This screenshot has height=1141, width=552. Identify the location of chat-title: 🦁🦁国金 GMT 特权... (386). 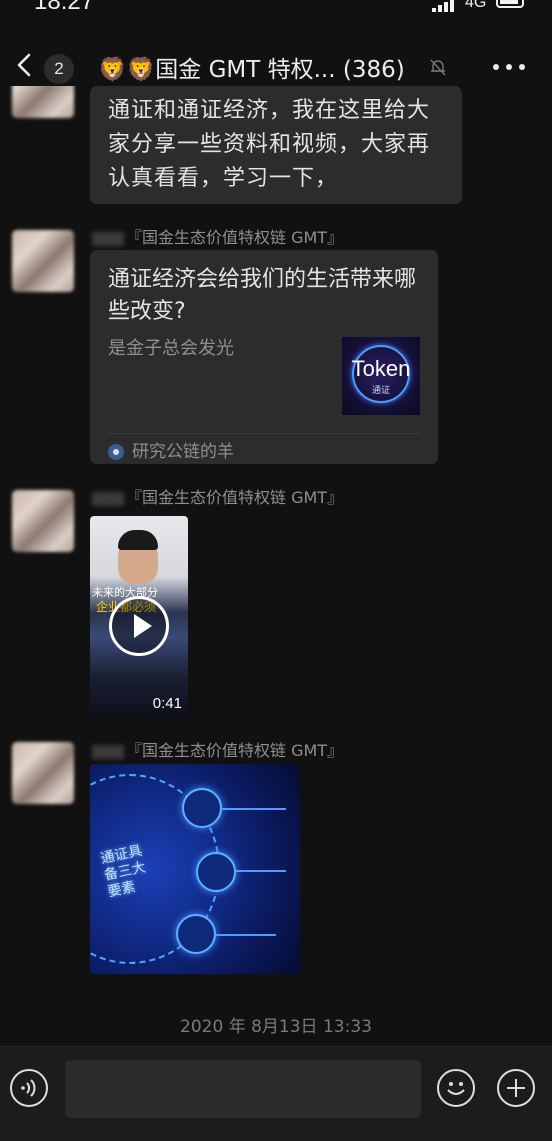
(251, 67).